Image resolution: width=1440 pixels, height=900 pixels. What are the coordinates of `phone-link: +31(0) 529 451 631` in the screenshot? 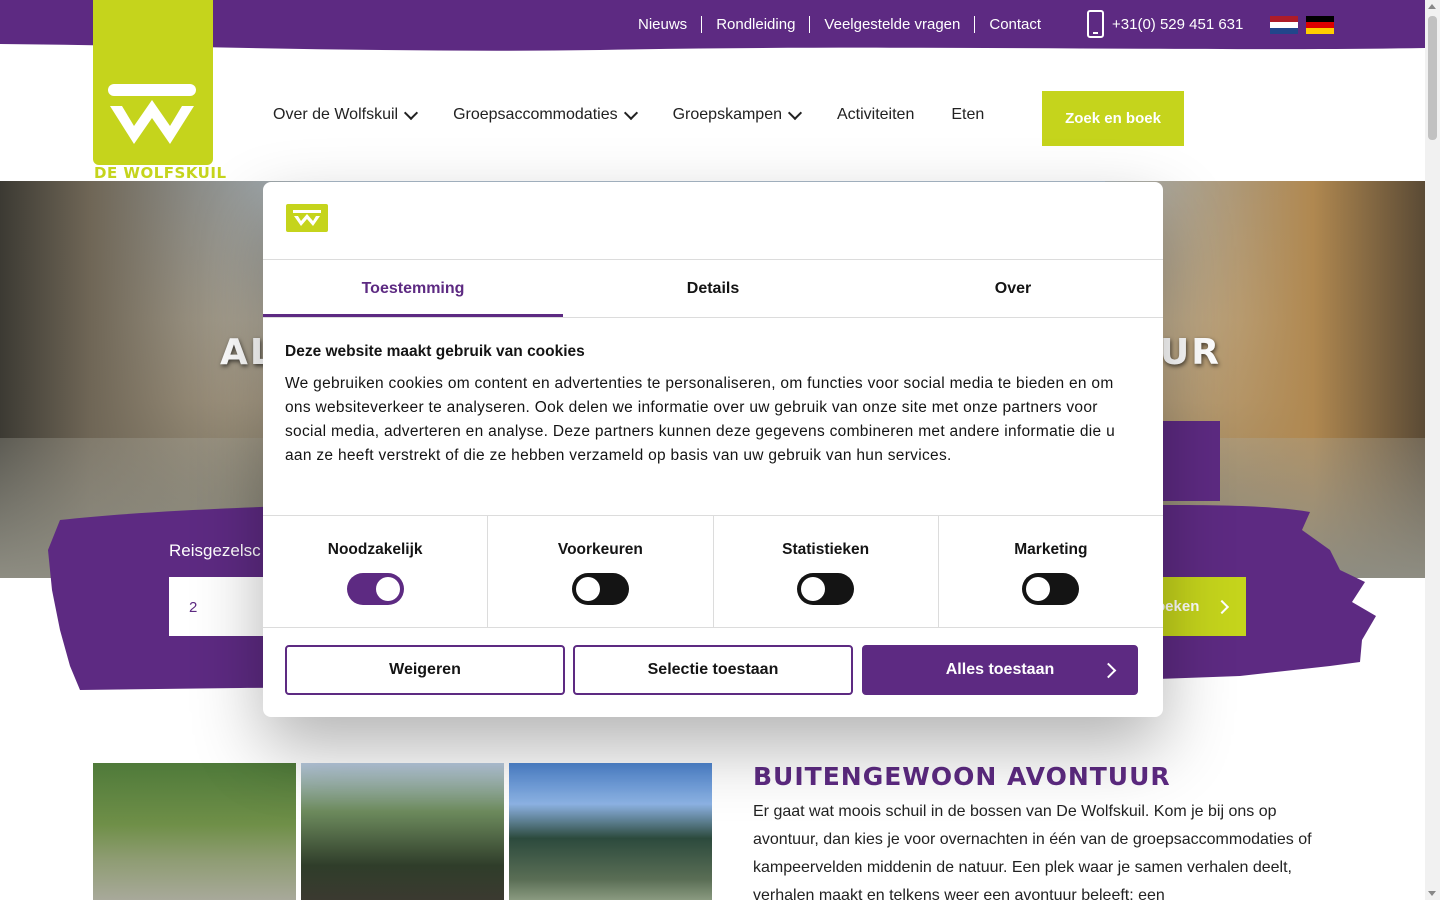 It's located at (1165, 24).